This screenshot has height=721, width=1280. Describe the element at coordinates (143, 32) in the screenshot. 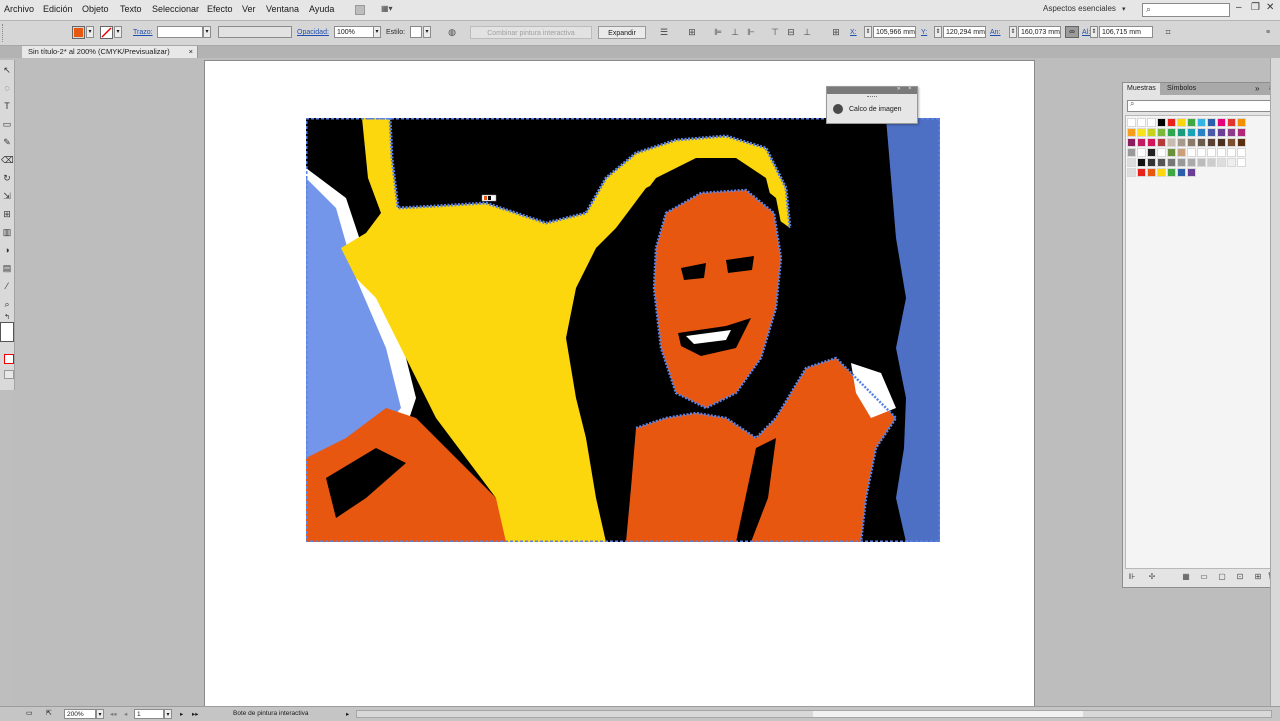

I see `stroke-label: Trazo:` at that location.